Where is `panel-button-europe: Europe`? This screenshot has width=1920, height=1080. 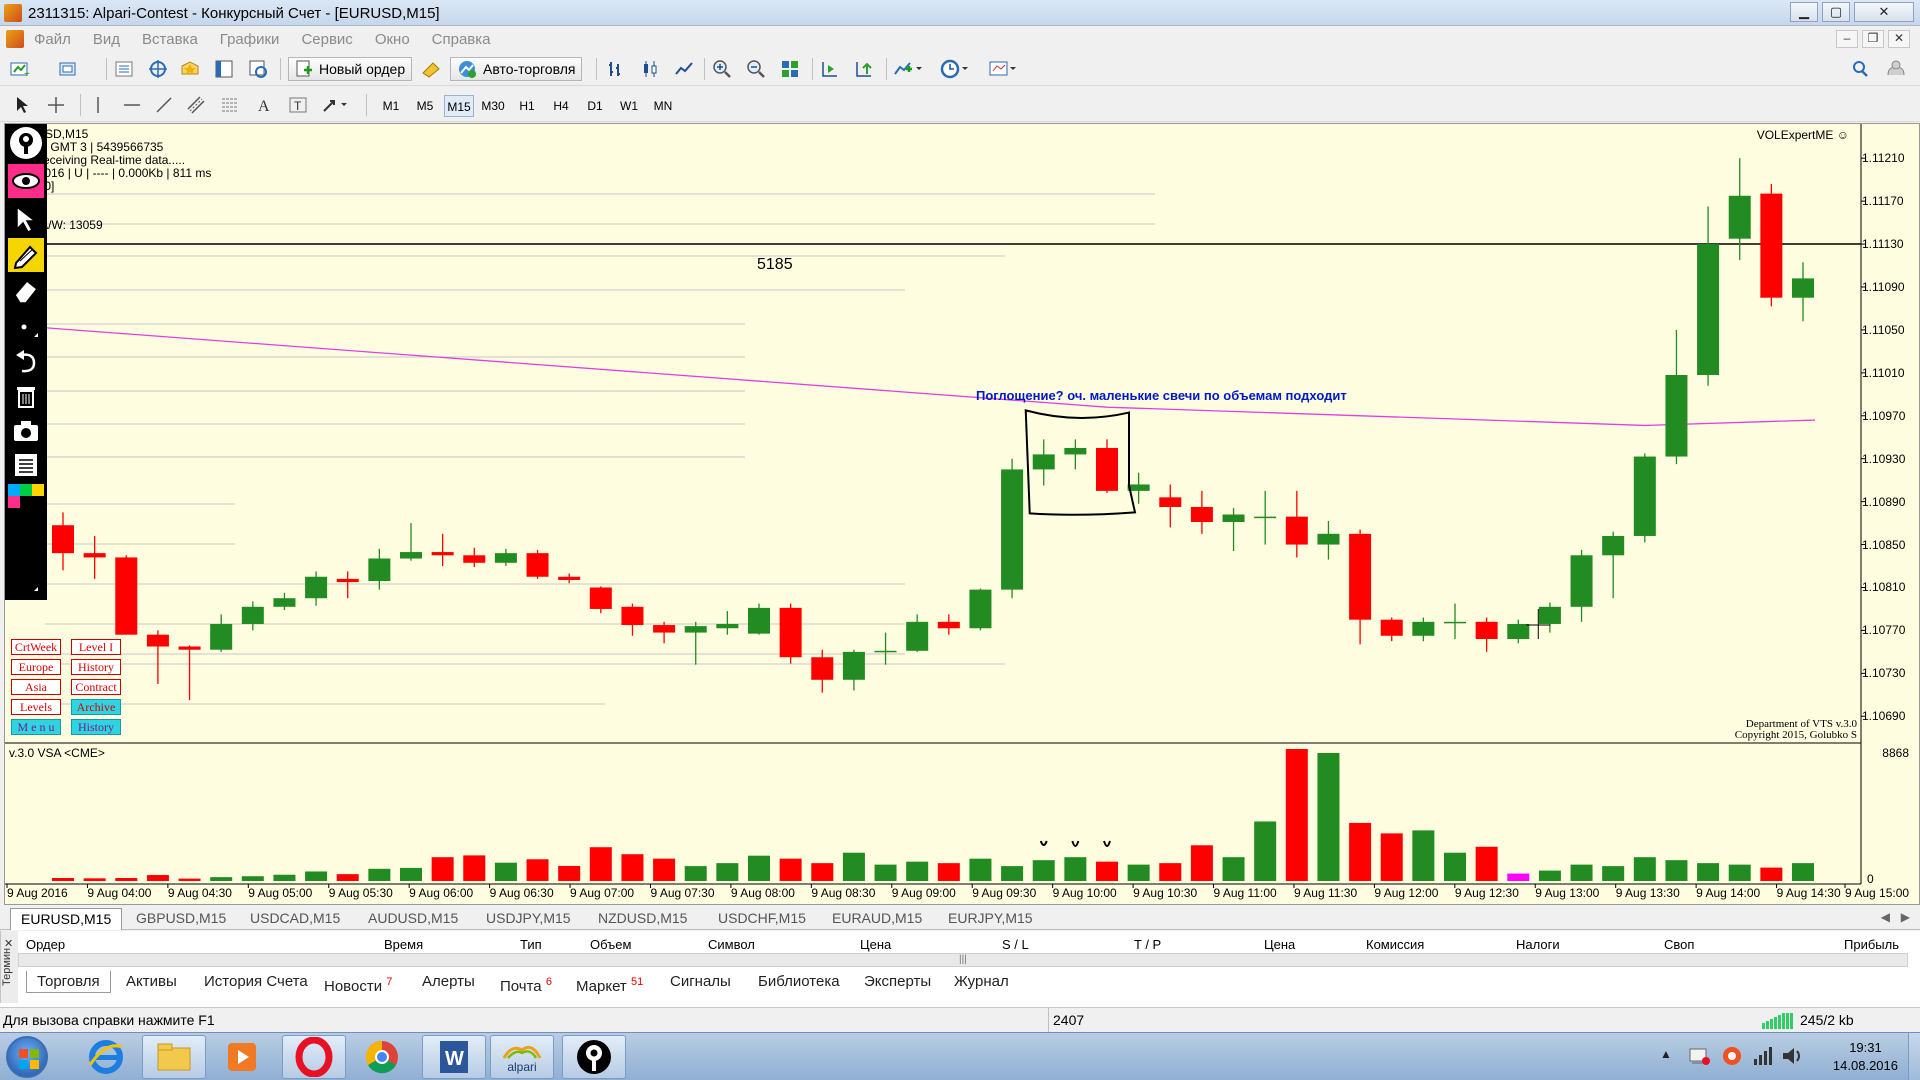 panel-button-europe: Europe is located at coordinates (36, 667).